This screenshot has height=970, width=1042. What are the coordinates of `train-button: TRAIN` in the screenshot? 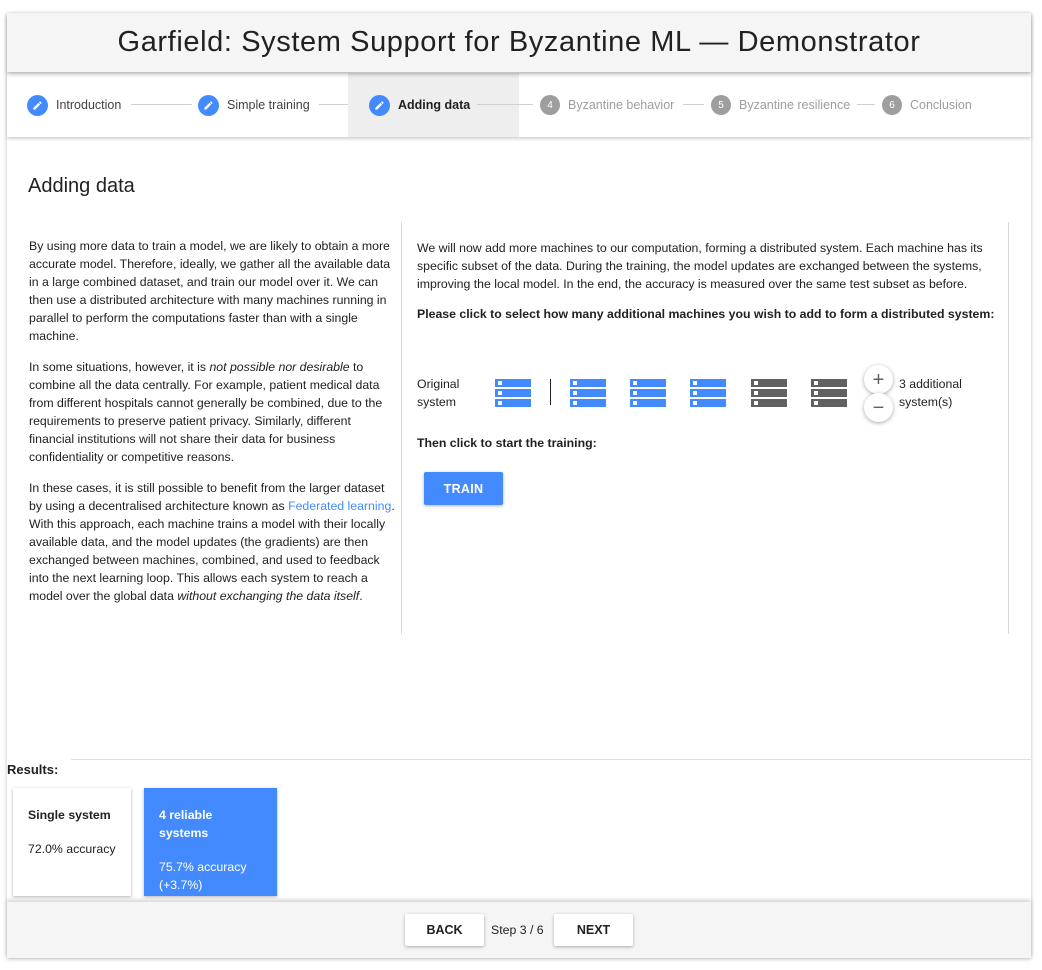 It's located at (463, 488).